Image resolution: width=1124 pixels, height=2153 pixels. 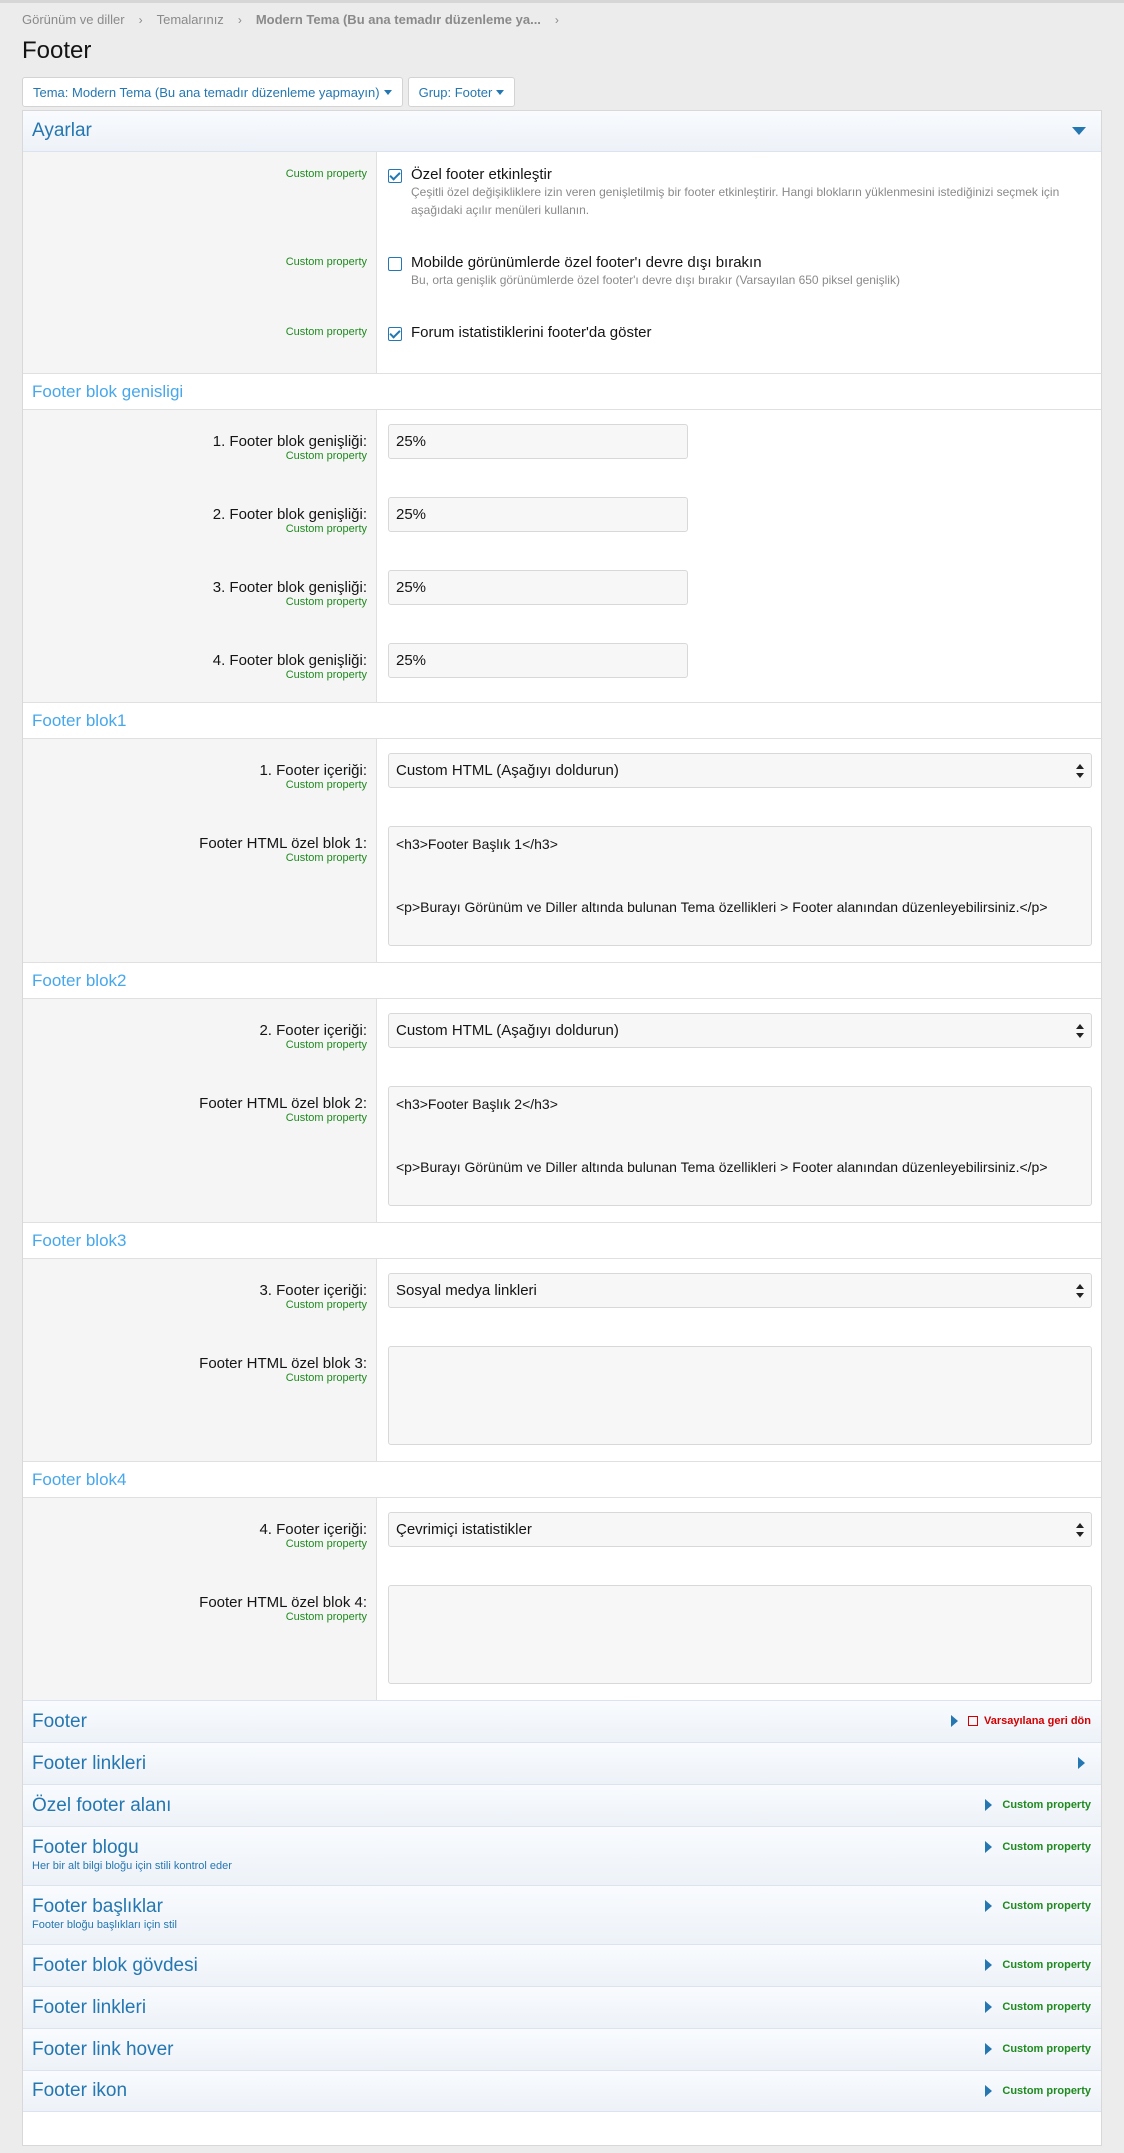 I want to click on label-text: Footer HTML özel blok 1:, so click(x=283, y=843).